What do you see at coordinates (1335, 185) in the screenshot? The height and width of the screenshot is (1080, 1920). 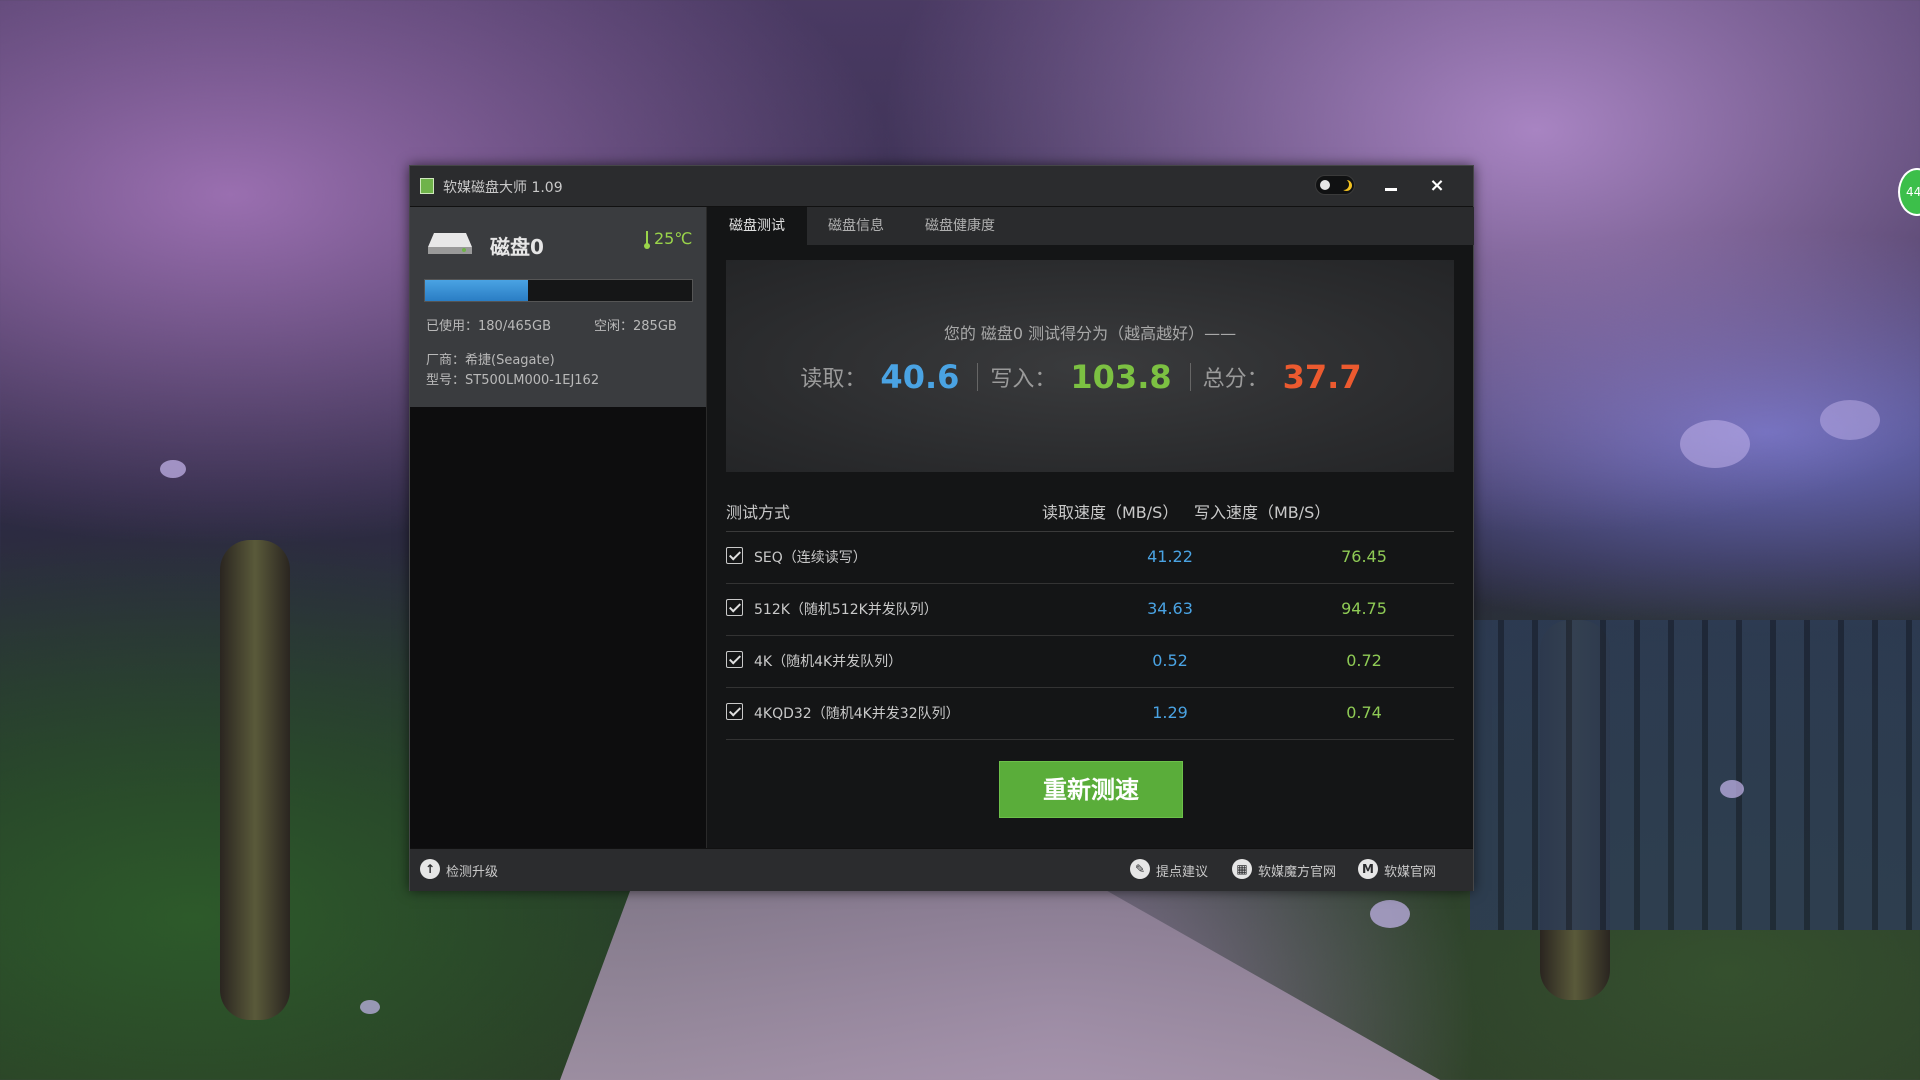 I see `theme-toggle` at bounding box center [1335, 185].